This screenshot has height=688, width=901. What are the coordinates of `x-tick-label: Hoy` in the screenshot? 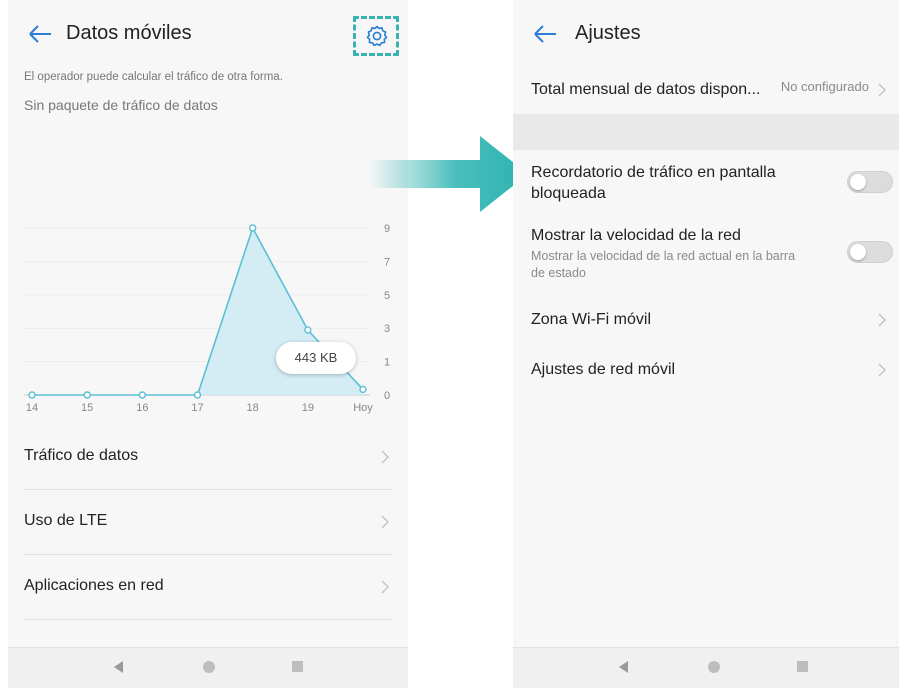 It's located at (363, 408).